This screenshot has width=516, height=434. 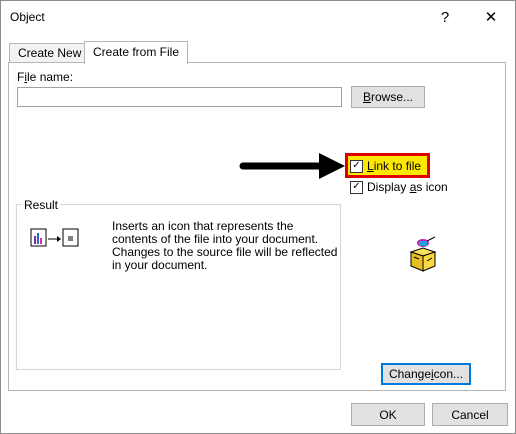 I want to click on tab-label: Create from File, so click(x=136, y=52).